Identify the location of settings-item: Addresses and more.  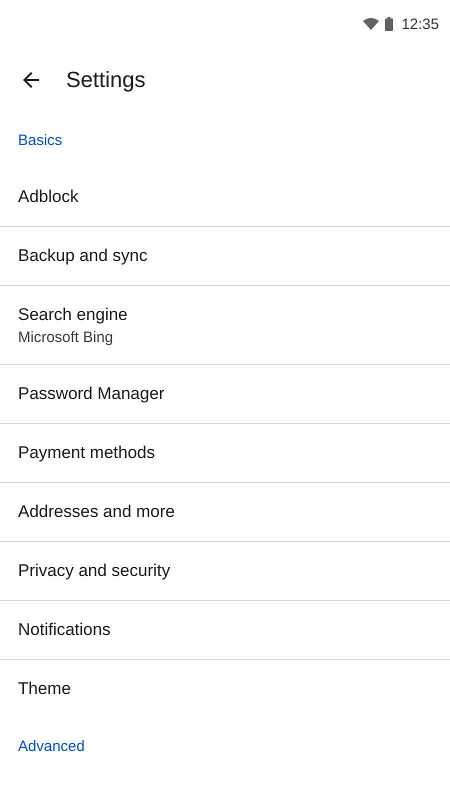
(225, 512).